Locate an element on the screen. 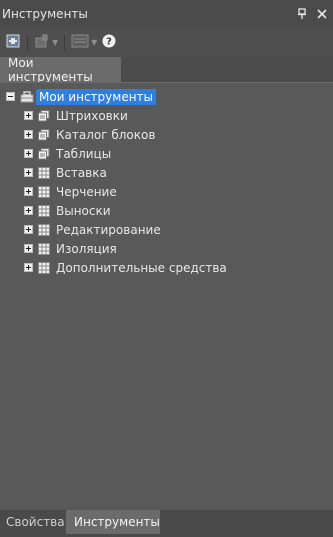  tree-item-label: Таблицы is located at coordinates (84, 153).